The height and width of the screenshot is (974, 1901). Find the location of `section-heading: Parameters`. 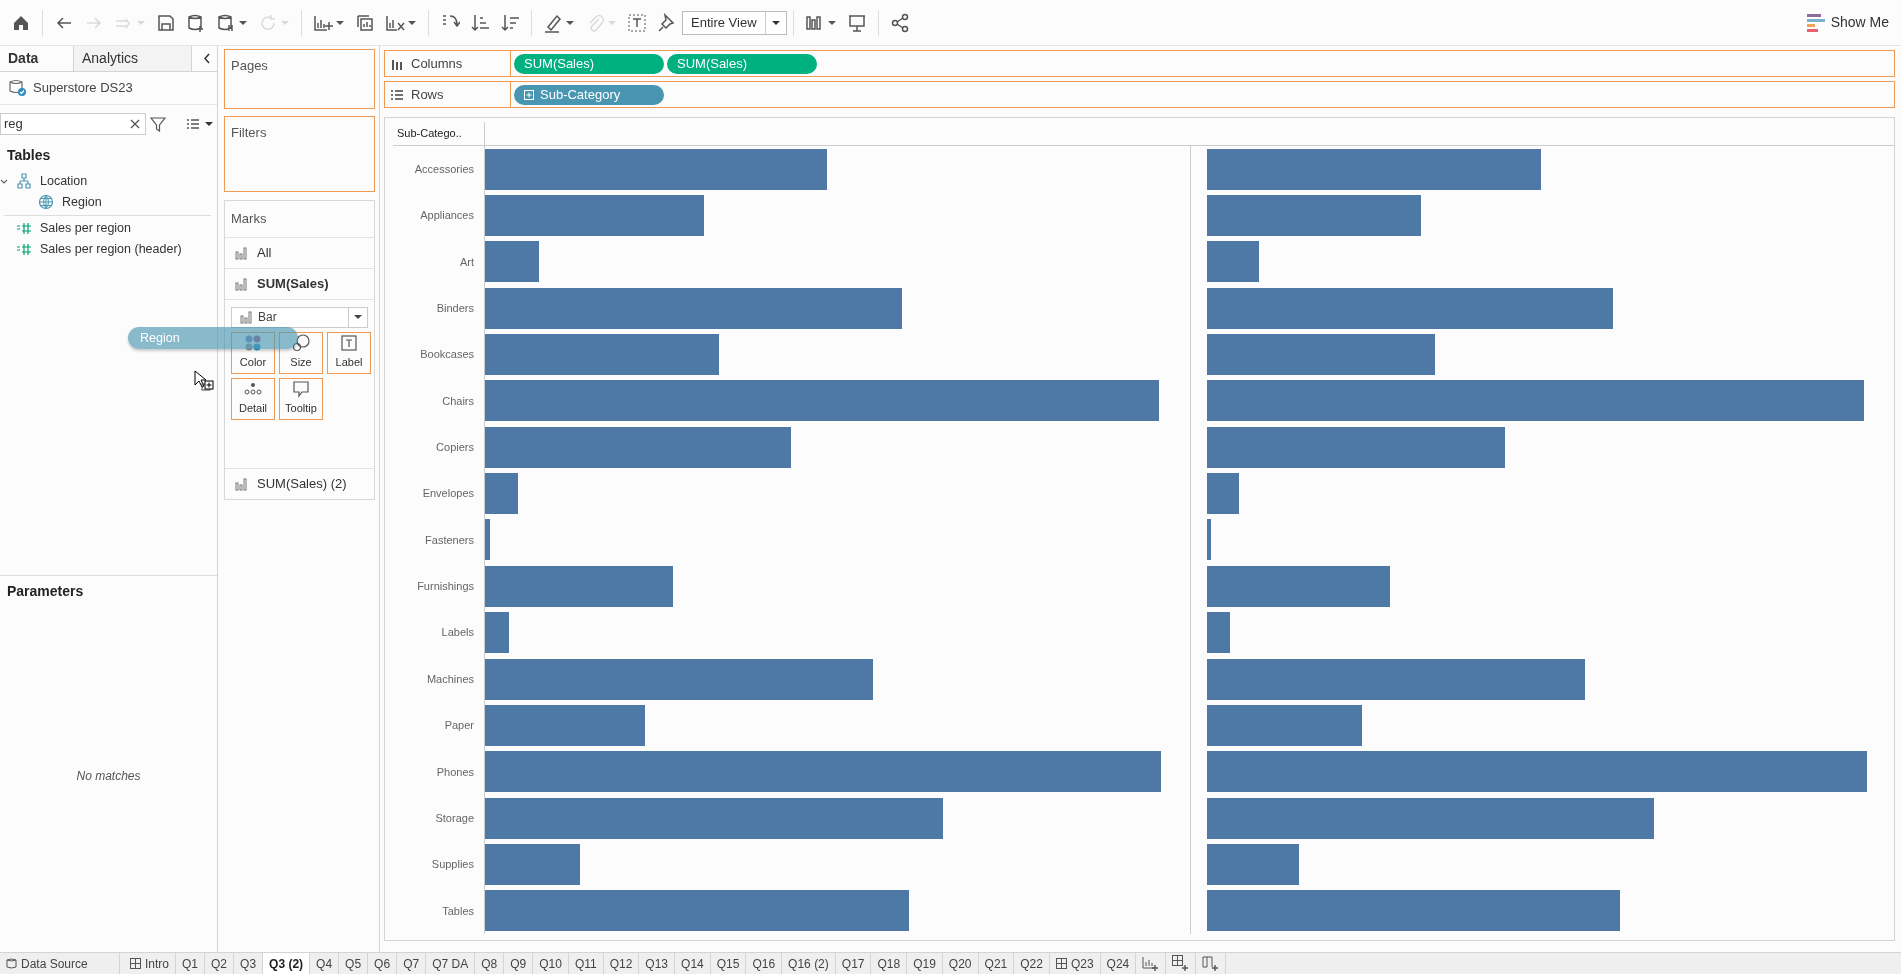

section-heading: Parameters is located at coordinates (45, 591).